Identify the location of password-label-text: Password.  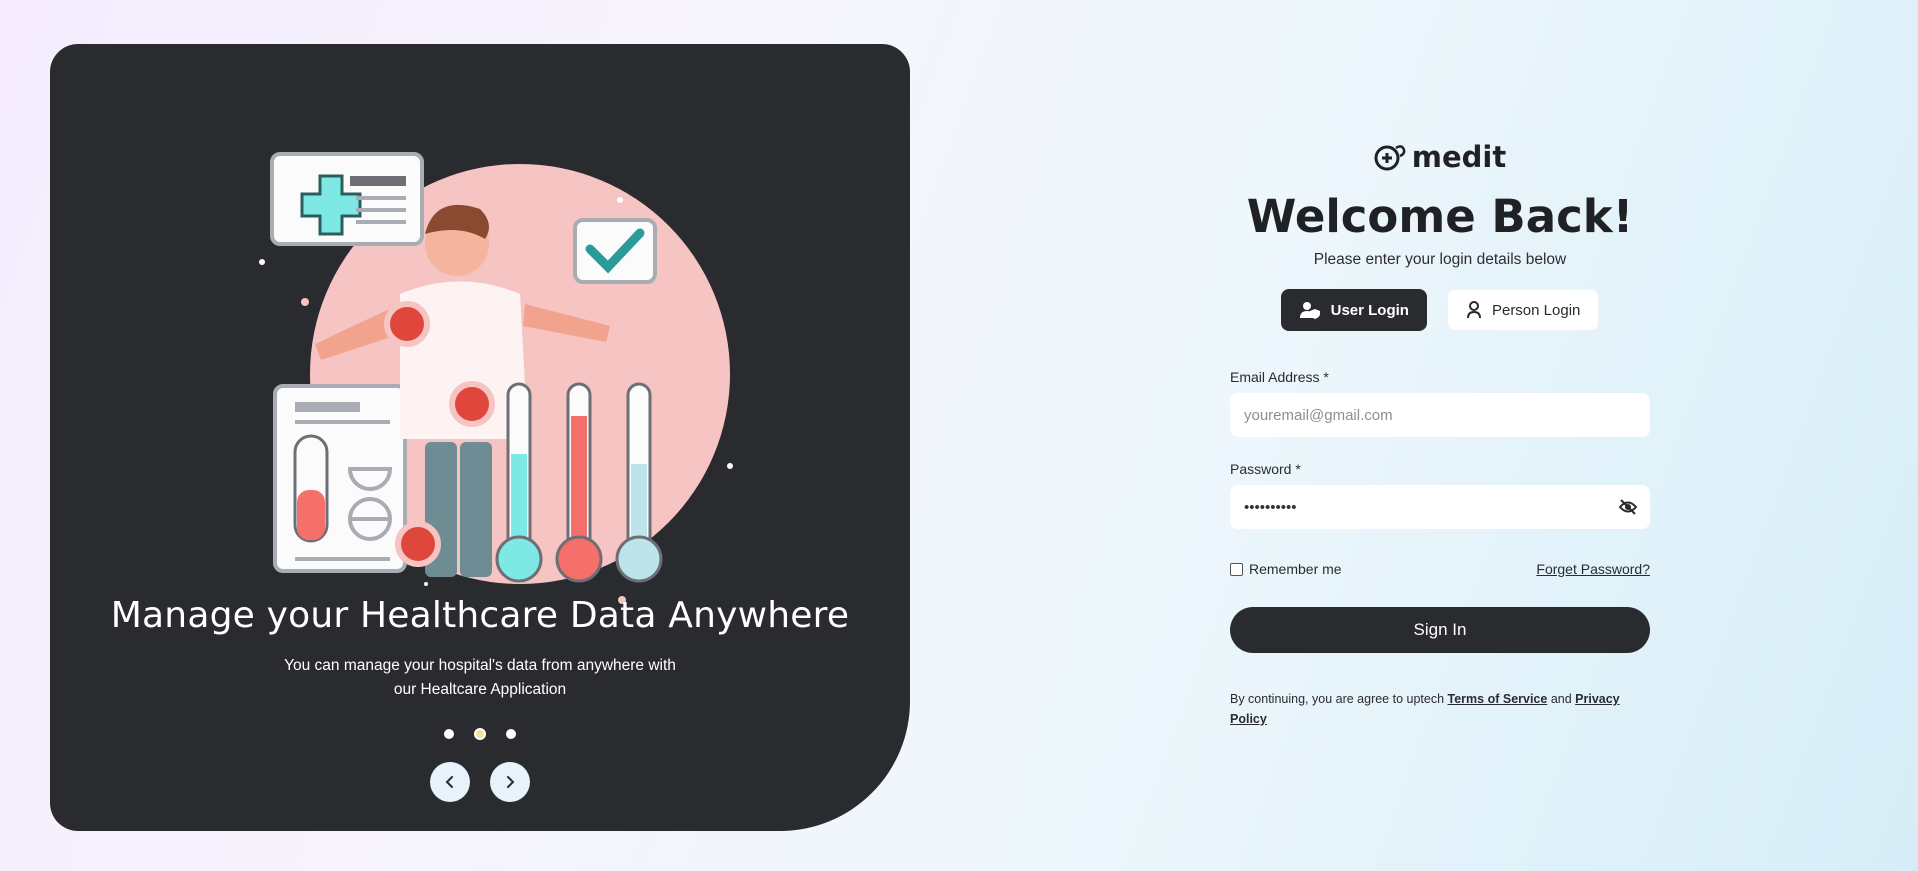
(1261, 469).